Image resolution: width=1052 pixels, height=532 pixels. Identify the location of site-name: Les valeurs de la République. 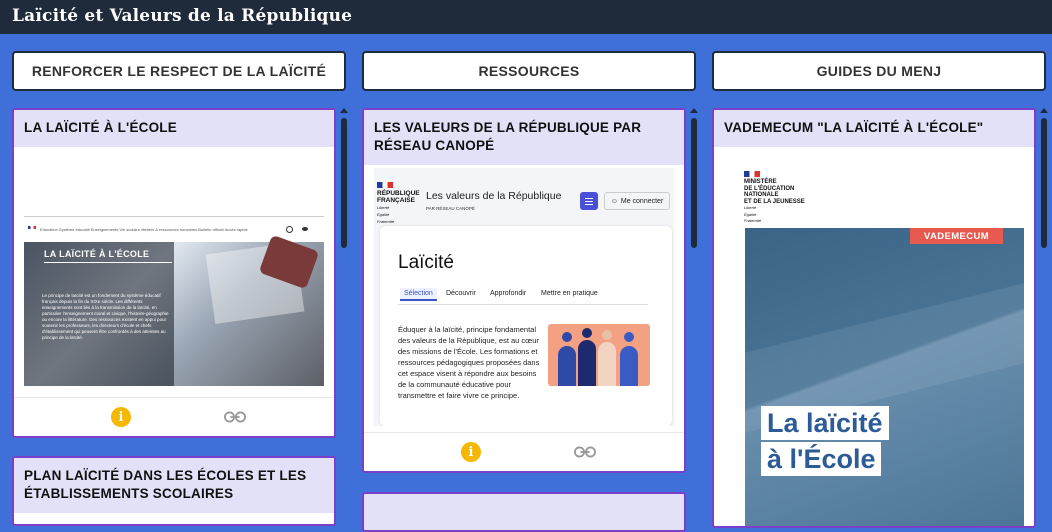
(494, 196).